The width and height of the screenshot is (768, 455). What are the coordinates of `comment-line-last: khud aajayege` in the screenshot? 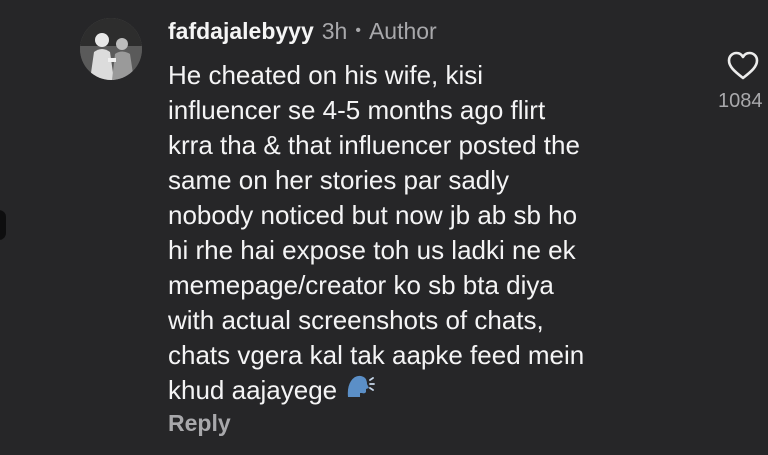 It's located at (438, 391).